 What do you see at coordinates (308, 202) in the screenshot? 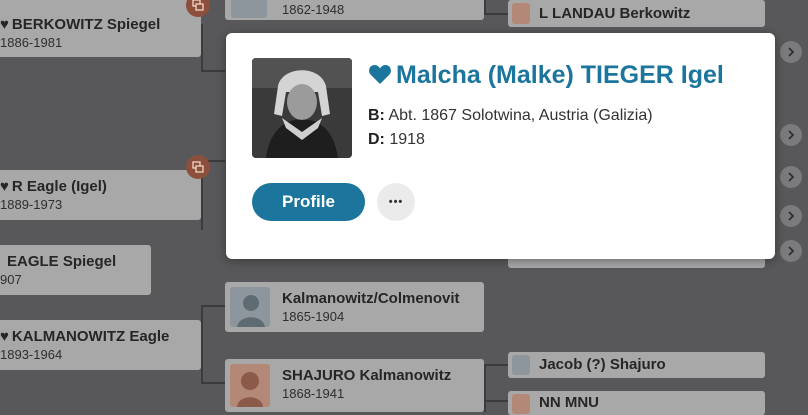
I see `profile-button: Profile` at bounding box center [308, 202].